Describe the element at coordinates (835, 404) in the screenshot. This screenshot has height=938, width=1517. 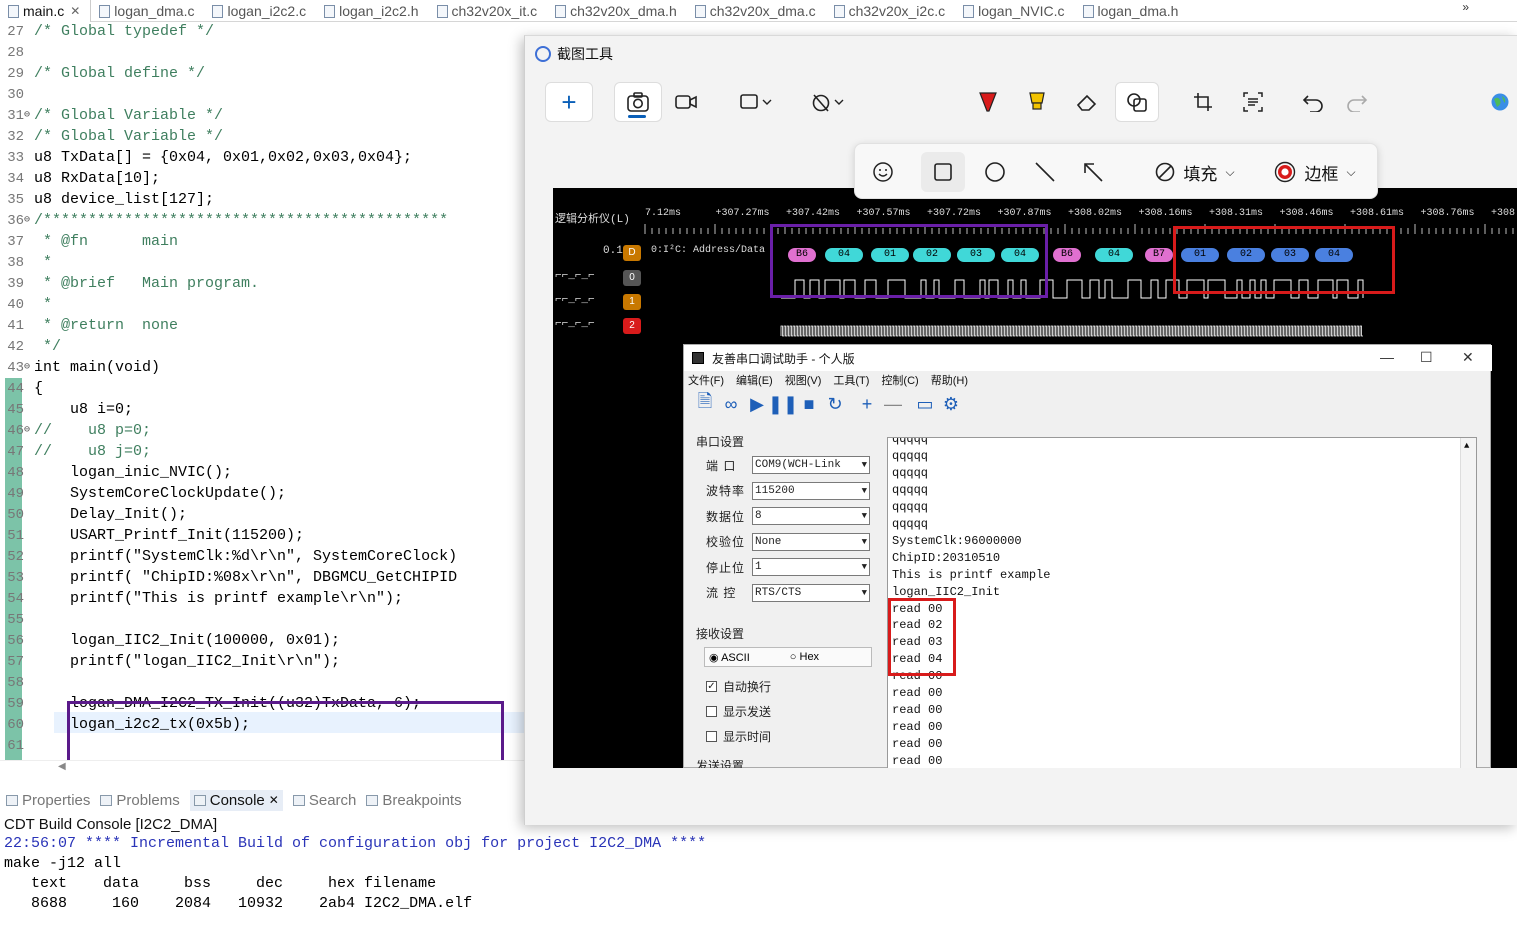
I see `refresh-icon: ↻` at that location.